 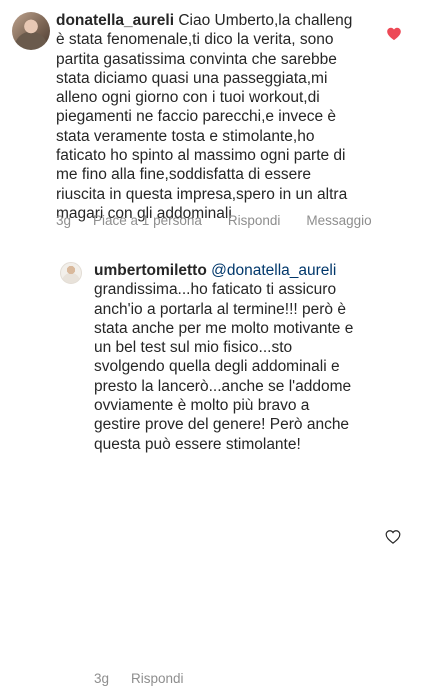 What do you see at coordinates (338, 220) in the screenshot?
I see `message-button: Messaggio` at bounding box center [338, 220].